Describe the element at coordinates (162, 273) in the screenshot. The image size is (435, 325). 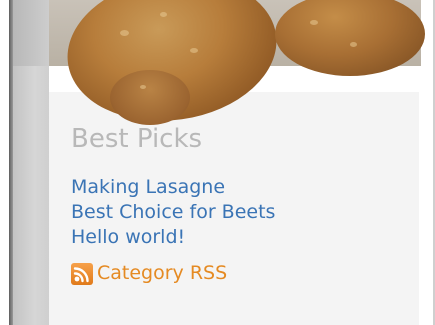
I see `category-rss-link: Category RSS` at that location.